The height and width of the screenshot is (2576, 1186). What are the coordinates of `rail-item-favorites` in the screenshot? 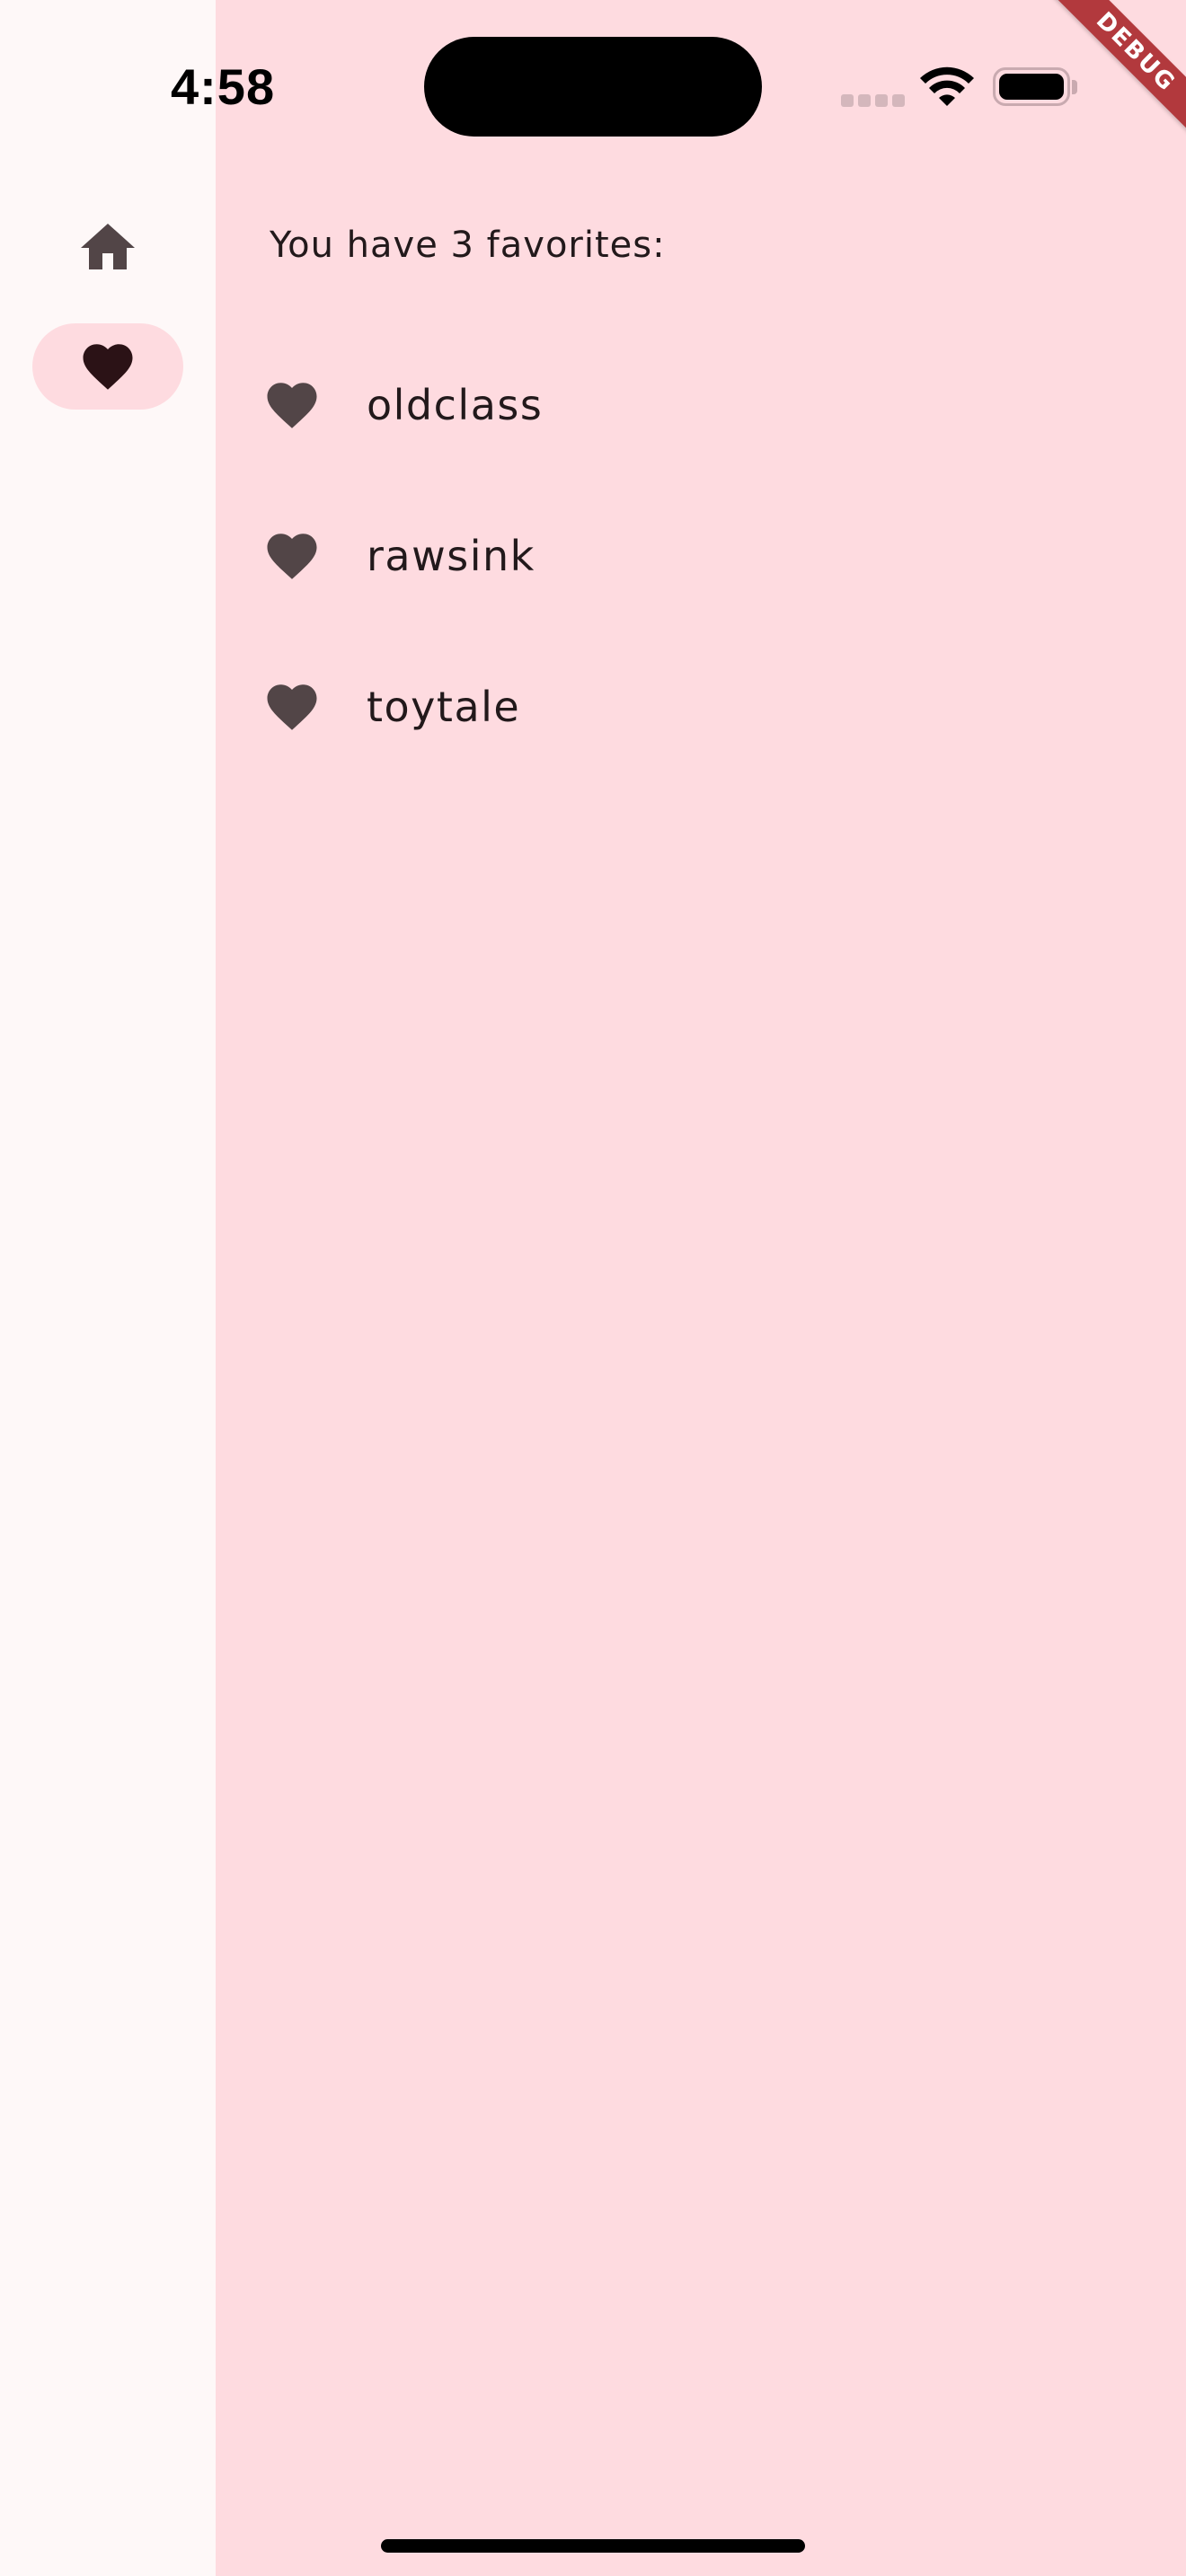 It's located at (107, 366).